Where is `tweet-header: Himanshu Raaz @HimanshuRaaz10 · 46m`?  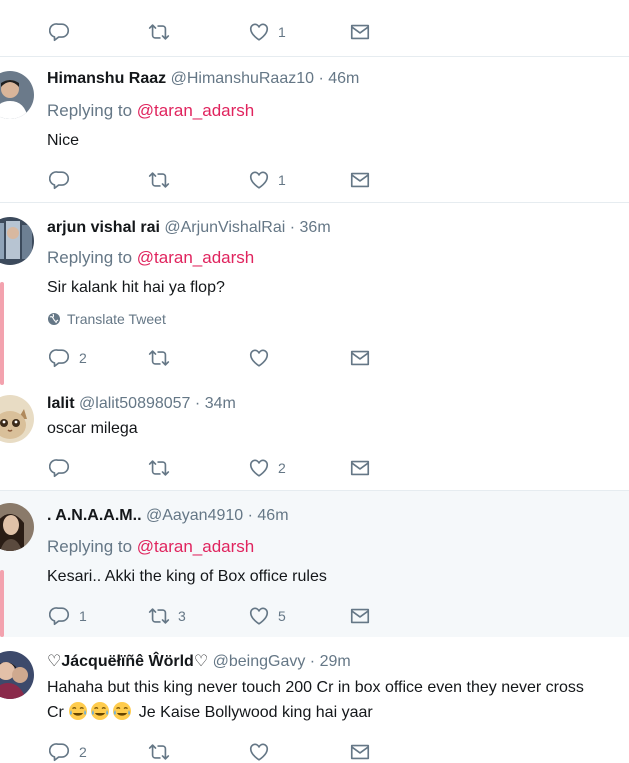
tweet-header: Himanshu Raaz @HimanshuRaaz10 · 46m is located at coordinates (203, 79).